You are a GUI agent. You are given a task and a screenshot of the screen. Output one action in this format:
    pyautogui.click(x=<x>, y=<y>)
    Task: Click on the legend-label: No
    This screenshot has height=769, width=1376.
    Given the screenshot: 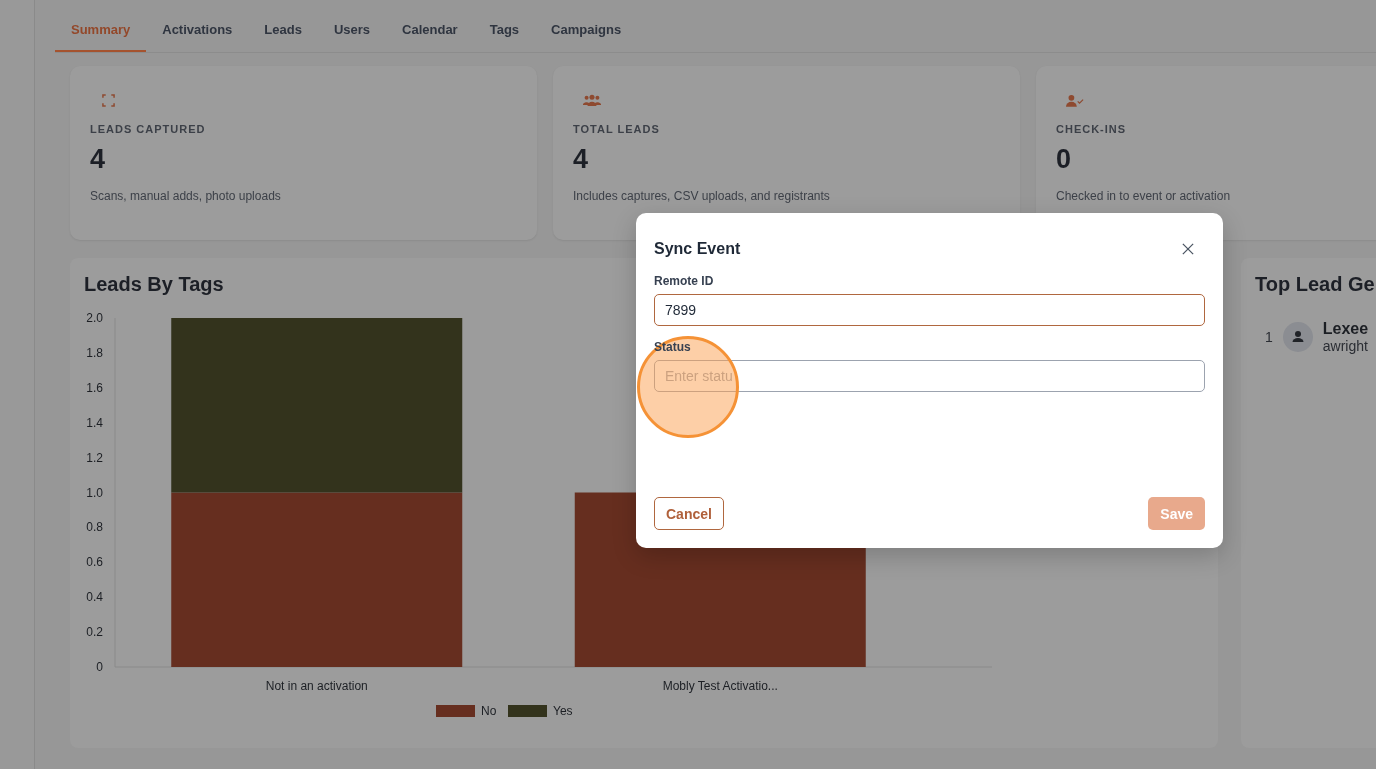 What is the action you would take?
    pyautogui.click(x=489, y=711)
    